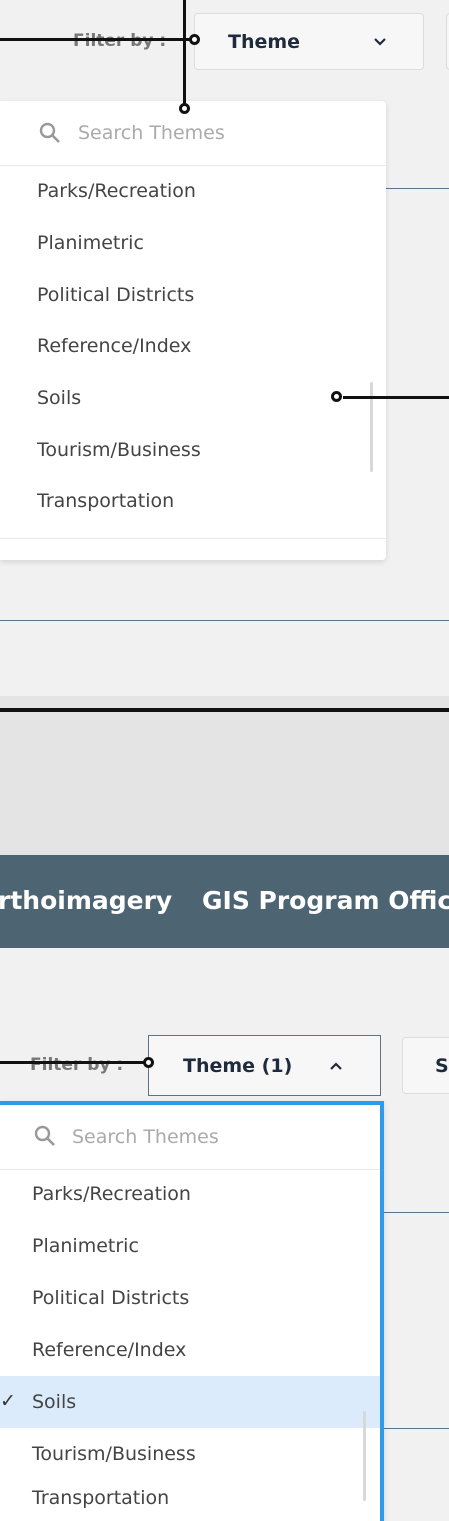 Image resolution: width=449 pixels, height=1521 pixels. What do you see at coordinates (8, 1401) in the screenshot?
I see `checkmark-icon: ✓` at bounding box center [8, 1401].